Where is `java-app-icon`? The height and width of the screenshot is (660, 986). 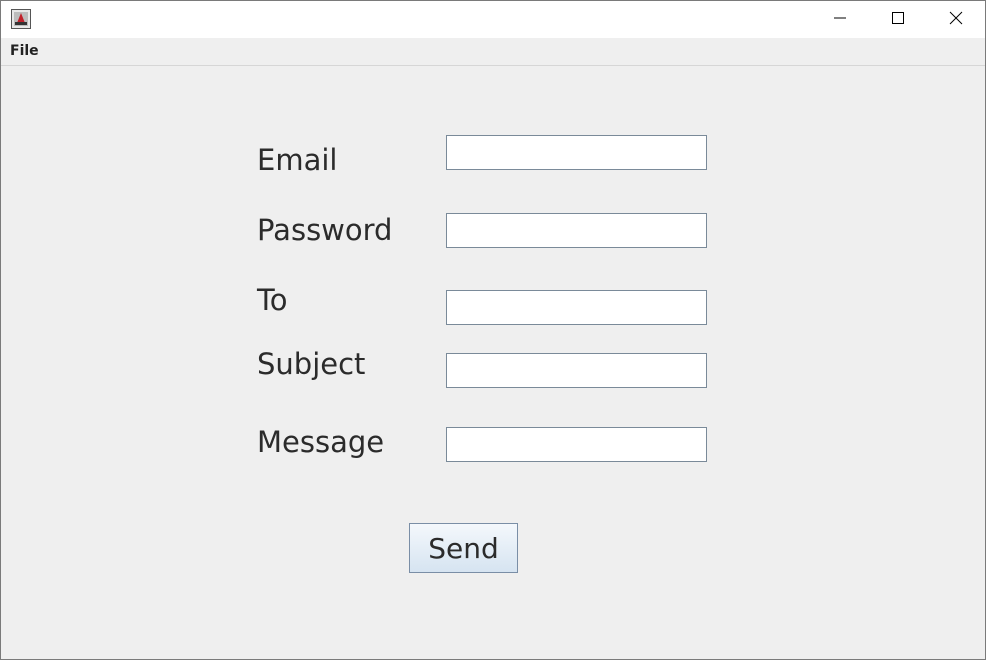 java-app-icon is located at coordinates (21, 19).